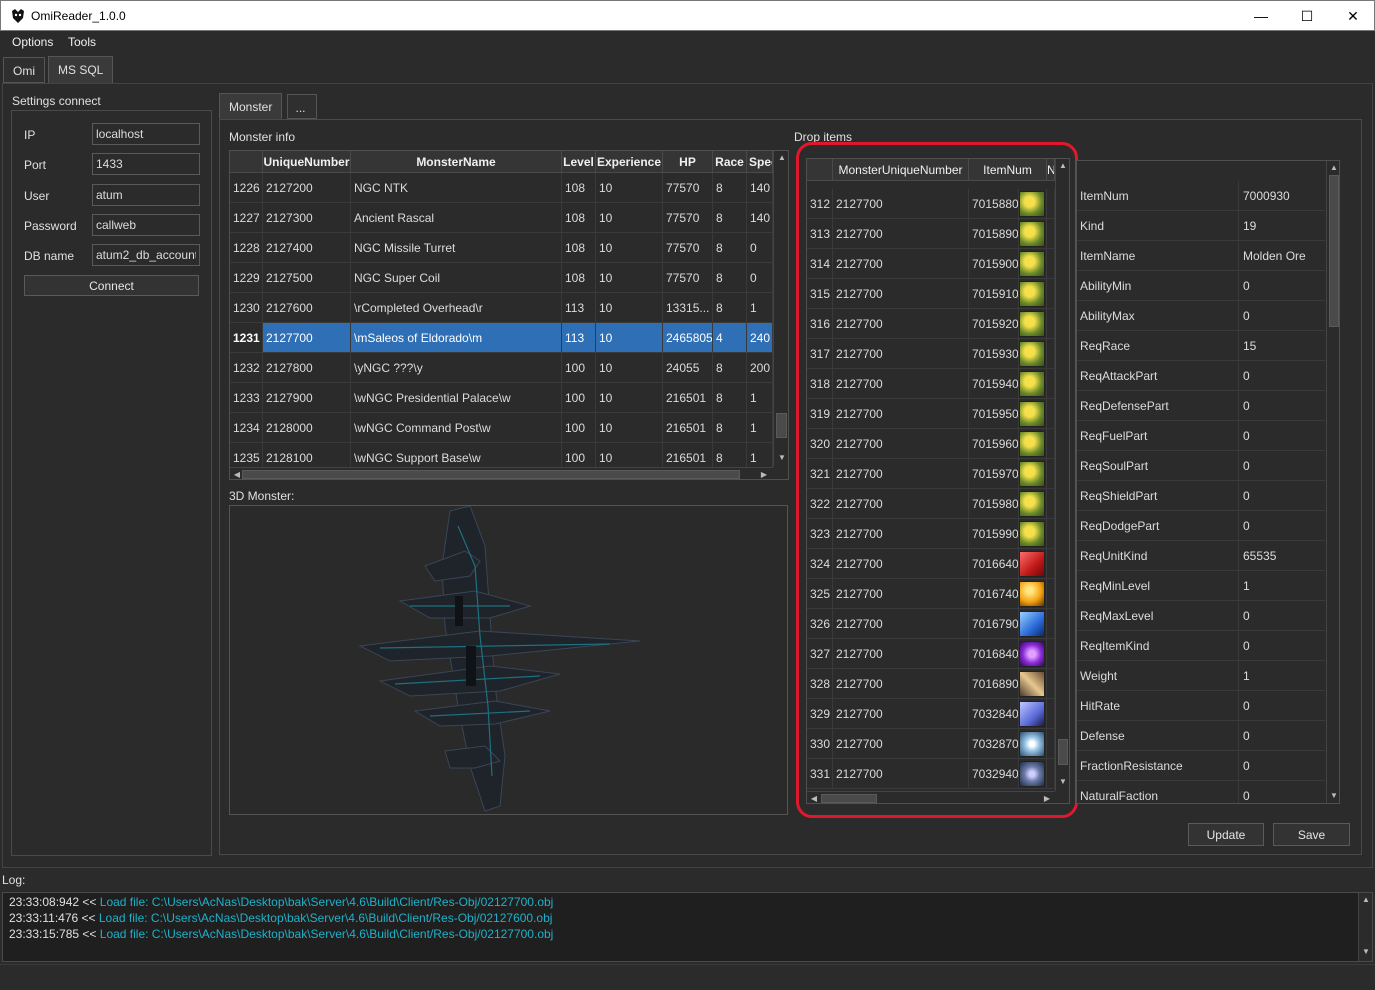  What do you see at coordinates (246, 428) in the screenshot?
I see `row-number: 1234` at bounding box center [246, 428].